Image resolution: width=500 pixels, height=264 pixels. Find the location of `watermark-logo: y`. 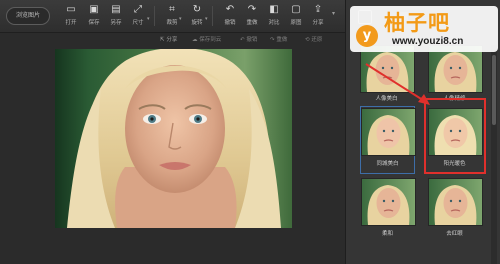

watermark-logo: y is located at coordinates (367, 36).